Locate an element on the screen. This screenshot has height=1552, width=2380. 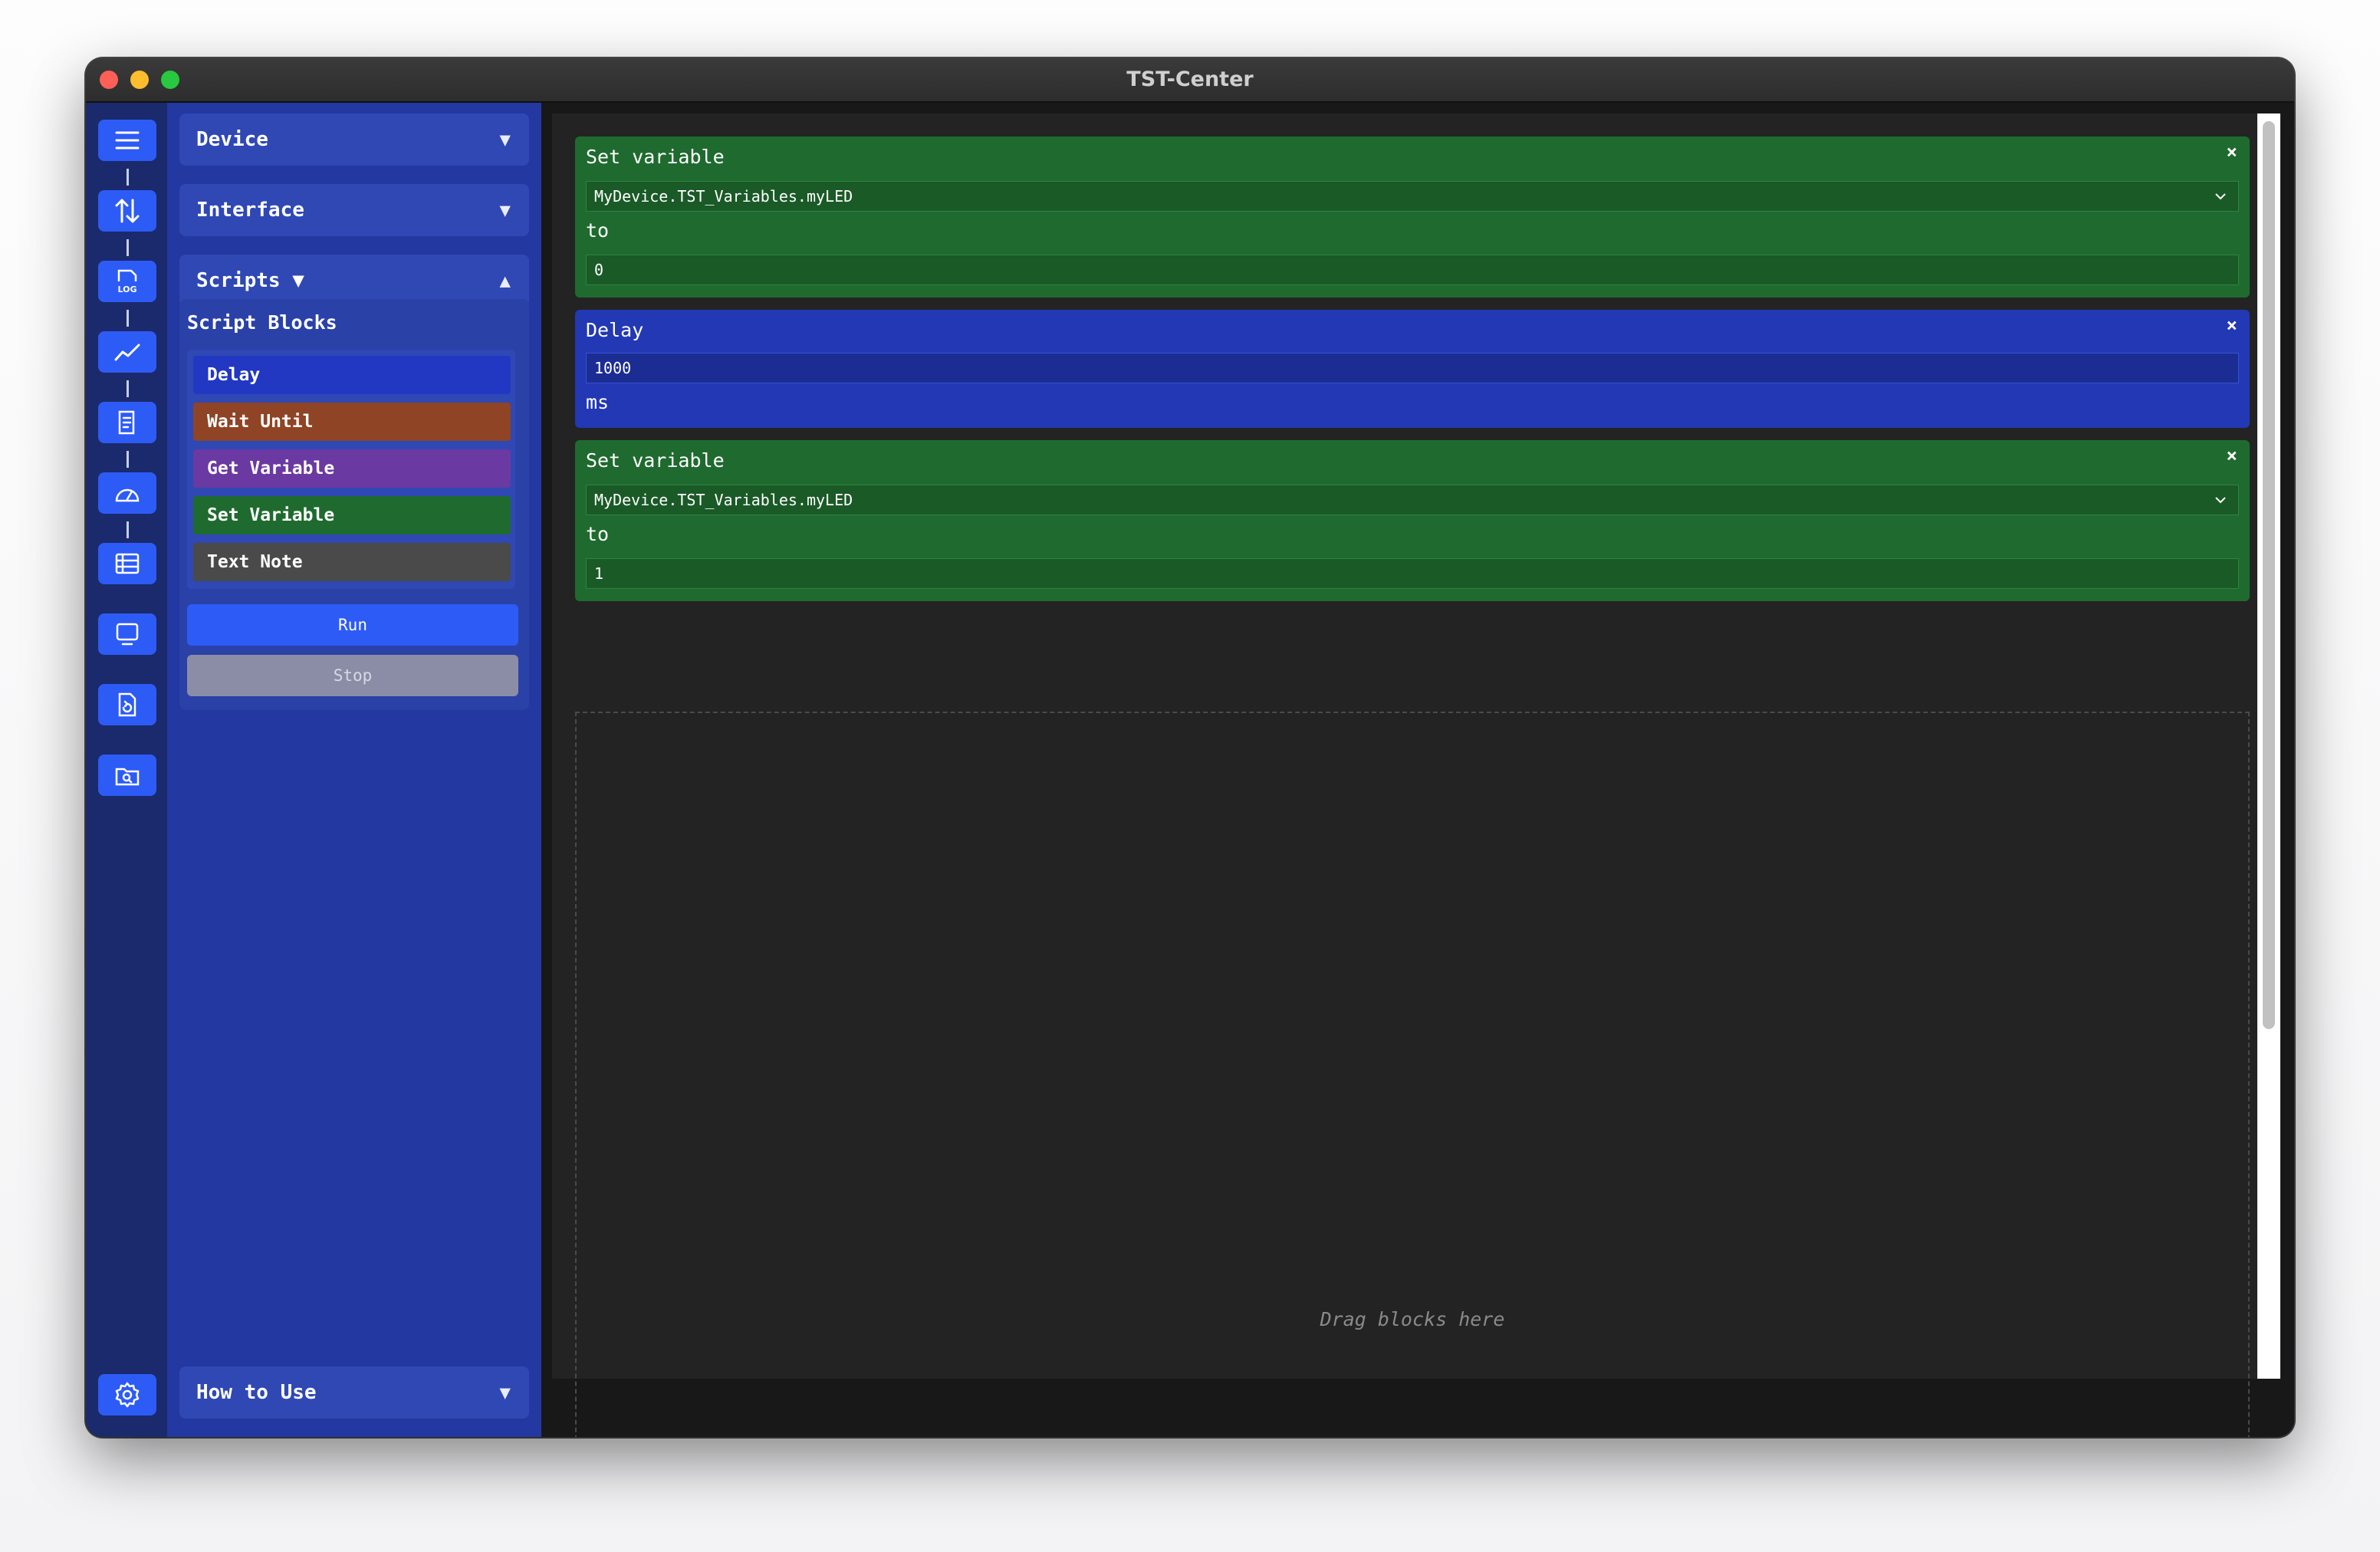
rail-transfer-button is located at coordinates (127, 211).